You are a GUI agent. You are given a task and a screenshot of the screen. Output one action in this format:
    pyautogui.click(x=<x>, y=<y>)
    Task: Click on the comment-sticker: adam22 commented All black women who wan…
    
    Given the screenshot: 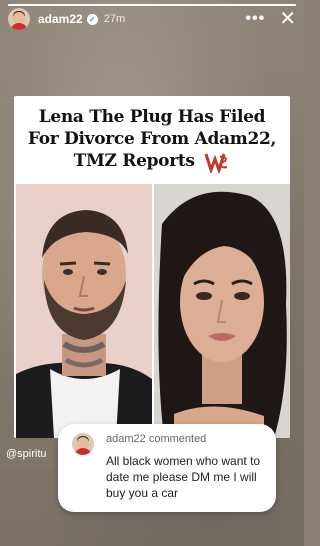 What is the action you would take?
    pyautogui.click(x=167, y=468)
    